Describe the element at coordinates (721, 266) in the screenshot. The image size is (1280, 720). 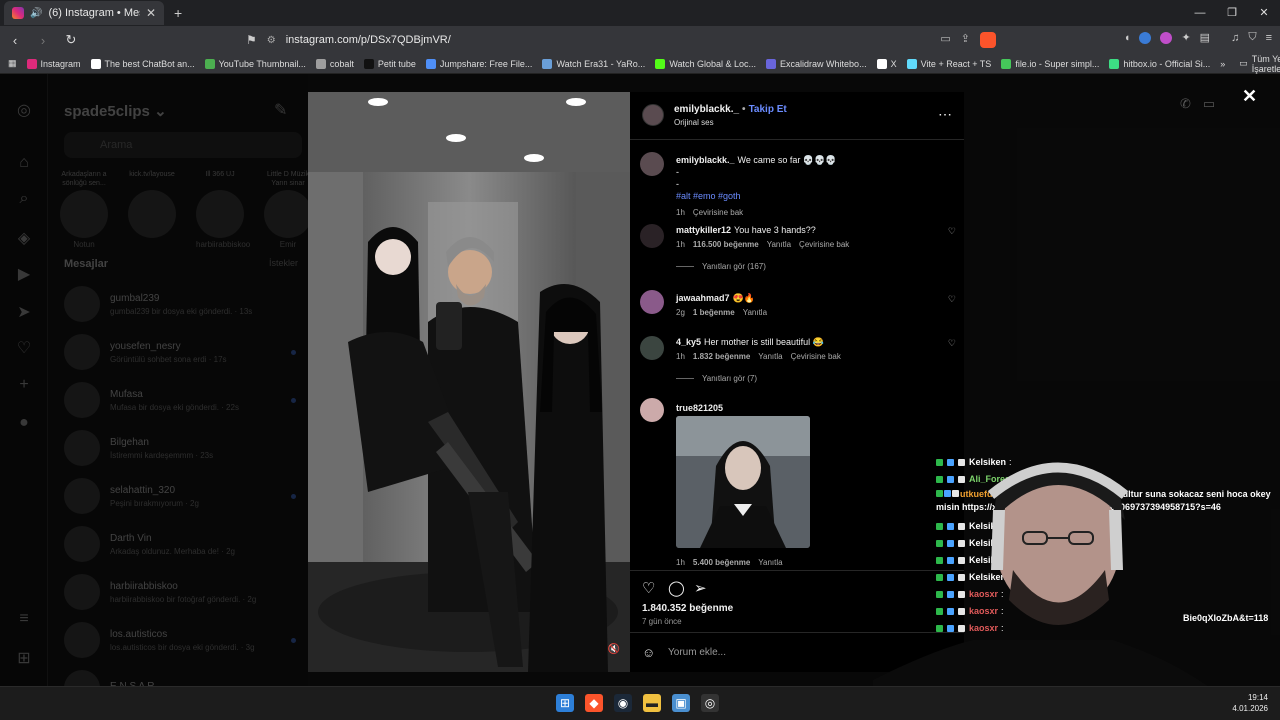
I see `view-replies: Yanıtları gör (167)` at that location.